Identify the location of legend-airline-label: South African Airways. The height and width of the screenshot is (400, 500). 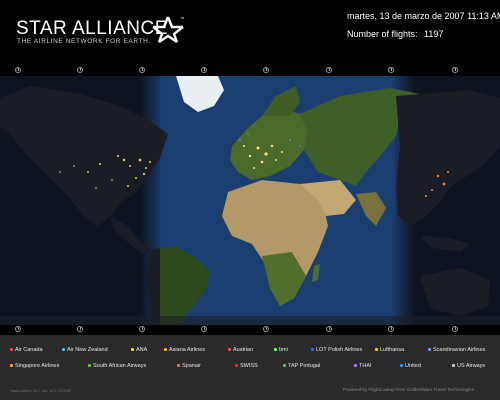
(120, 366).